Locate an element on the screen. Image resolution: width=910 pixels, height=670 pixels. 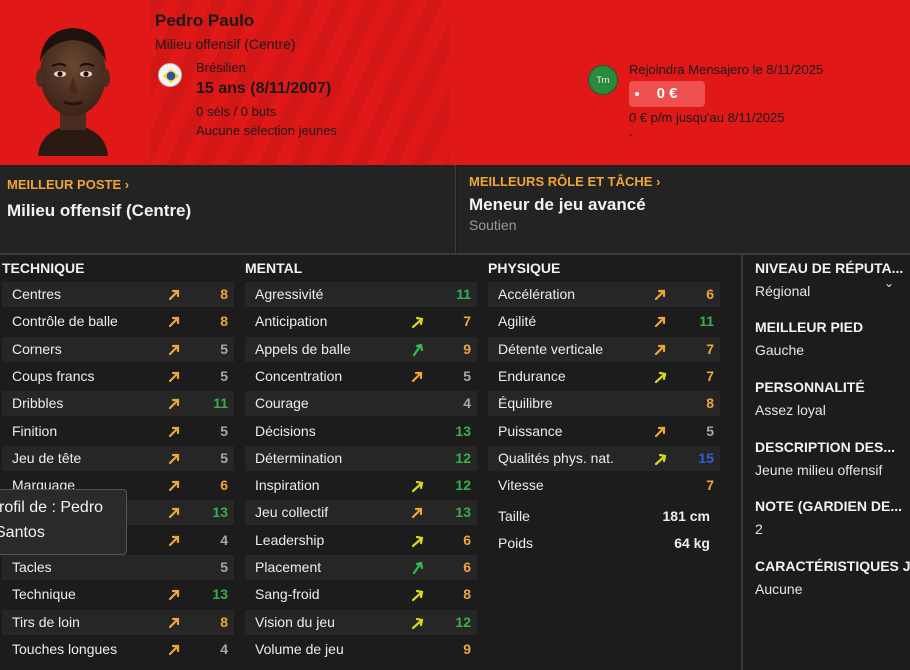
attribute-row: Vitesse 7 is located at coordinates (604, 485).